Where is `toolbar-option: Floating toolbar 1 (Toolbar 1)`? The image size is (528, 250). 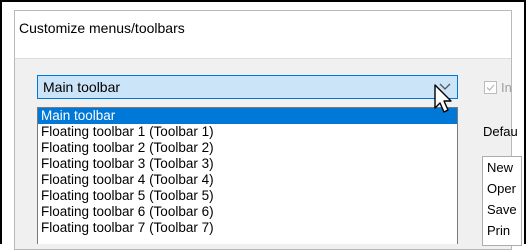
toolbar-option: Floating toolbar 1 (Toolbar 1) is located at coordinates (247, 132).